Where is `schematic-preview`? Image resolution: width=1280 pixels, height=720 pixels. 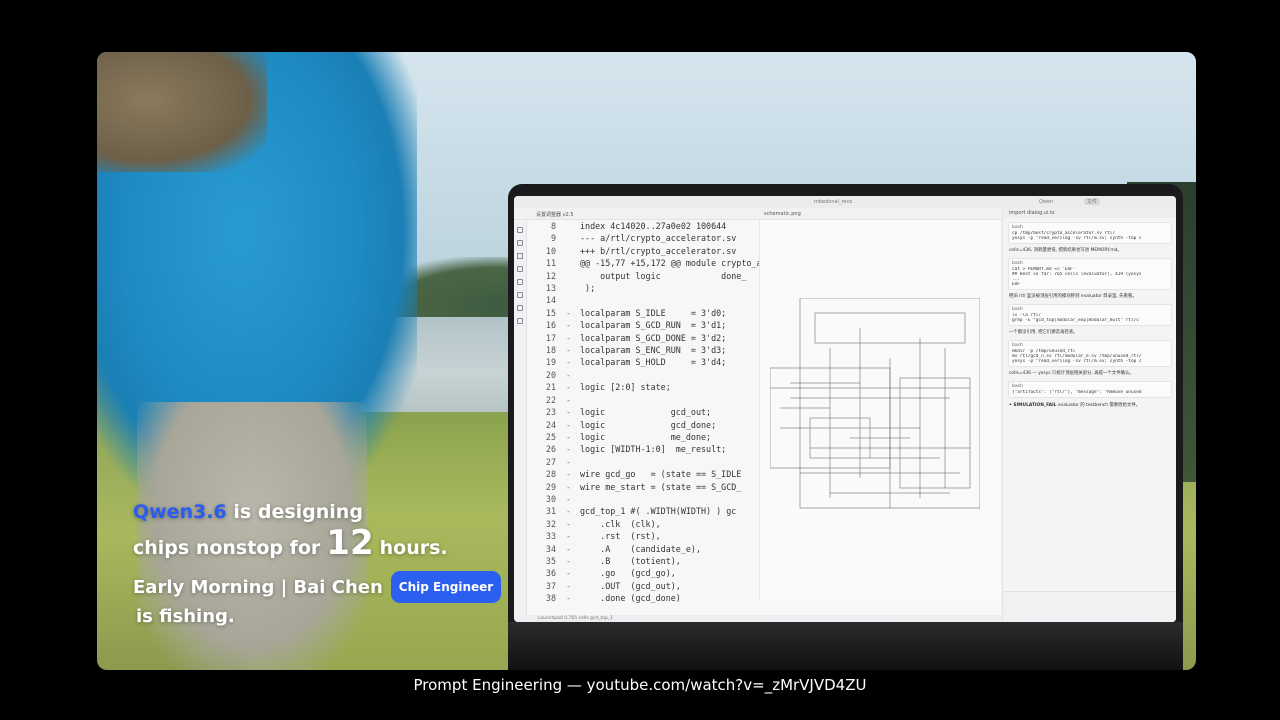 schematic-preview is located at coordinates (879, 410).